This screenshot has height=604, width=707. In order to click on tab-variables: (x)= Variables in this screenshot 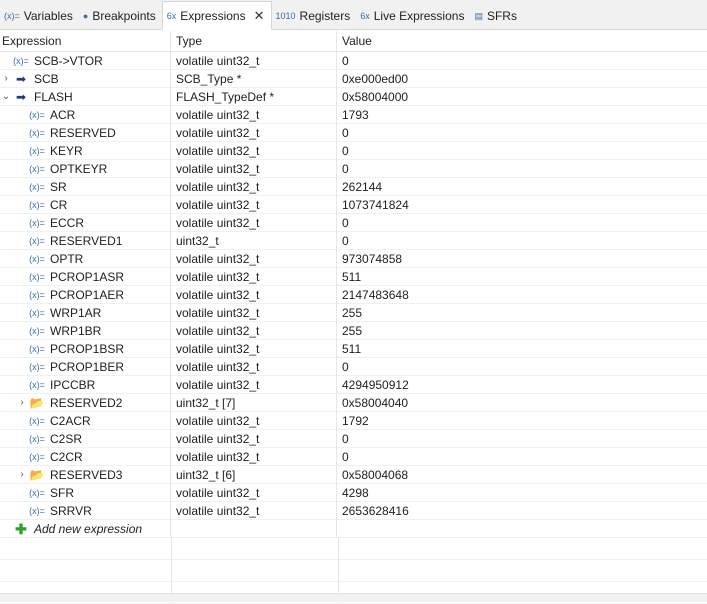, I will do `click(39, 16)`.